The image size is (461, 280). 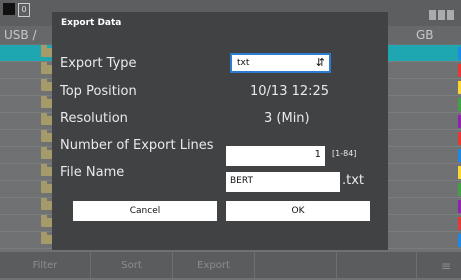 I want to click on hamburger-icon: ≡, so click(x=446, y=266).